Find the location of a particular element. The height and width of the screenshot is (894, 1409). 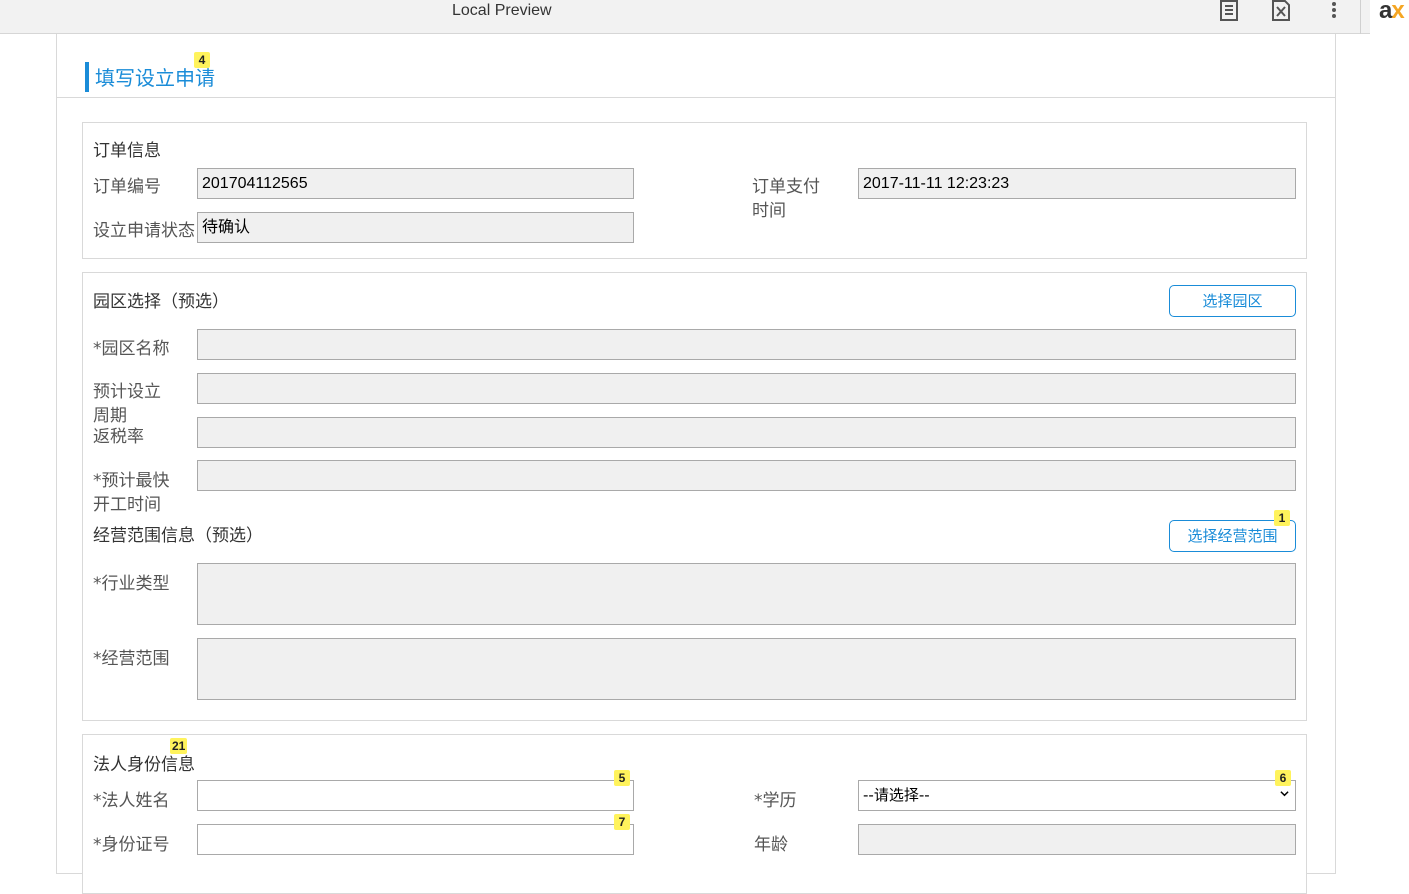

id-number-input is located at coordinates (415, 839).